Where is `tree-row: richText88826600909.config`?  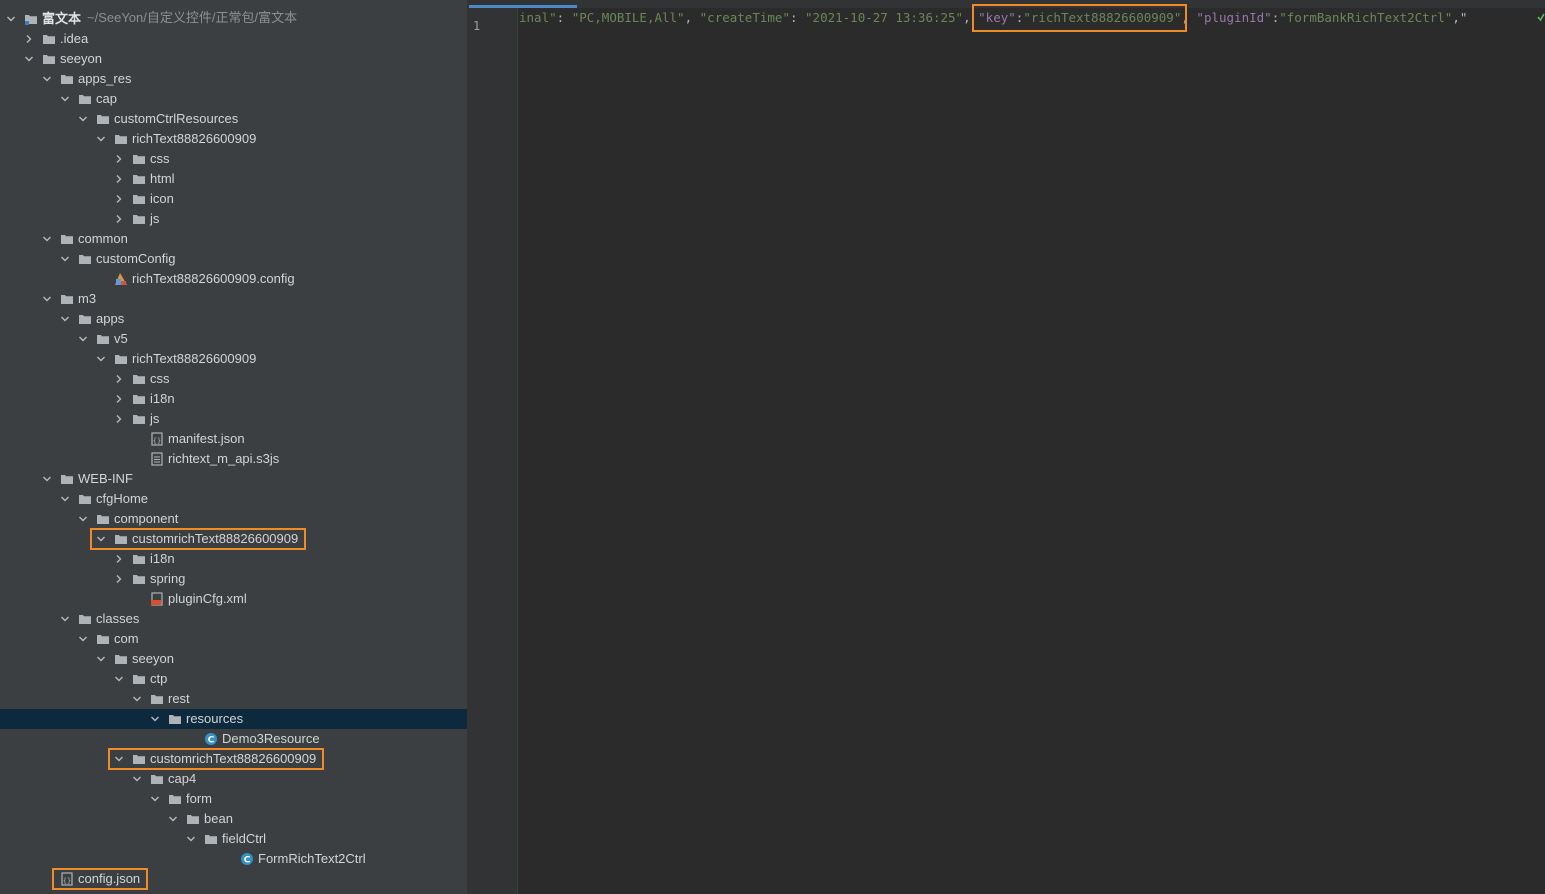
tree-row: richText88826600909.config is located at coordinates (233, 279).